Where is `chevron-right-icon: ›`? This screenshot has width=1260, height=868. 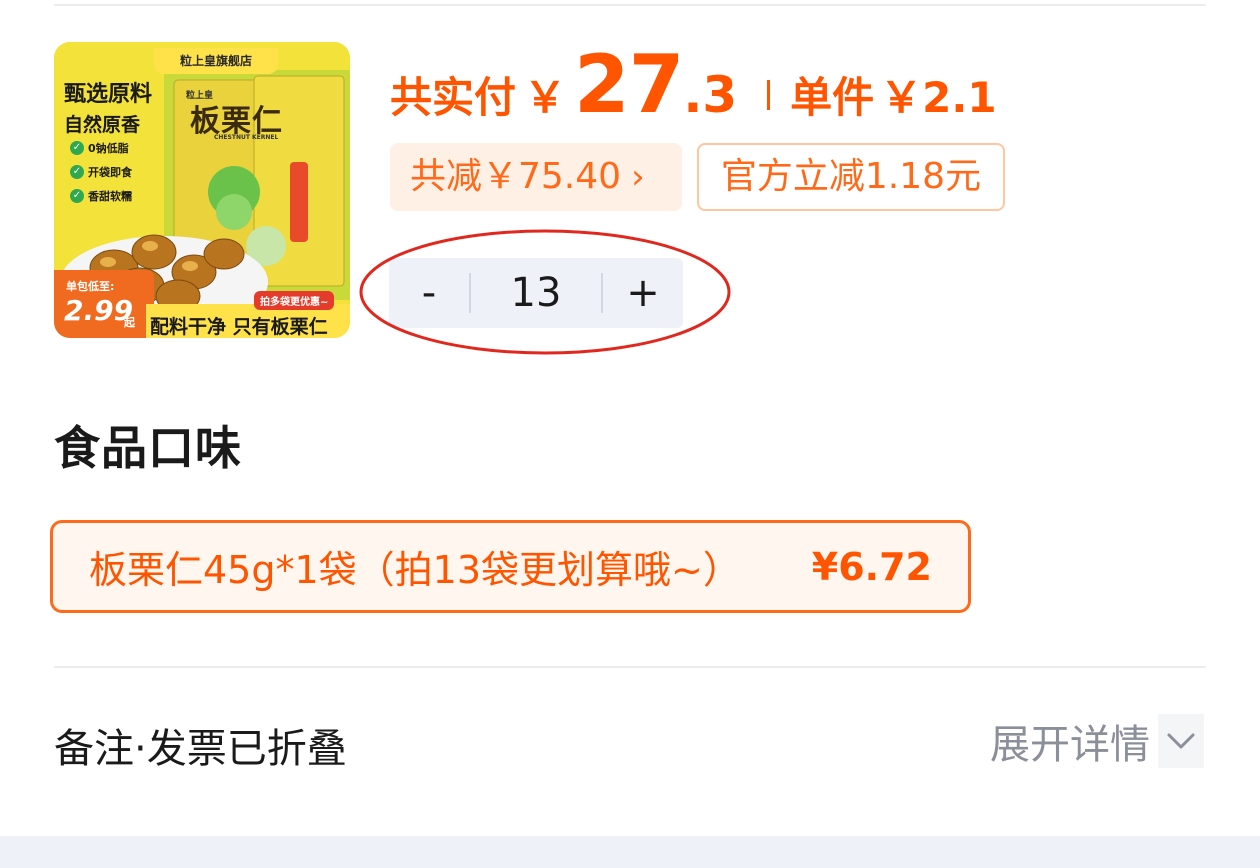 chevron-right-icon: › is located at coordinates (638, 177).